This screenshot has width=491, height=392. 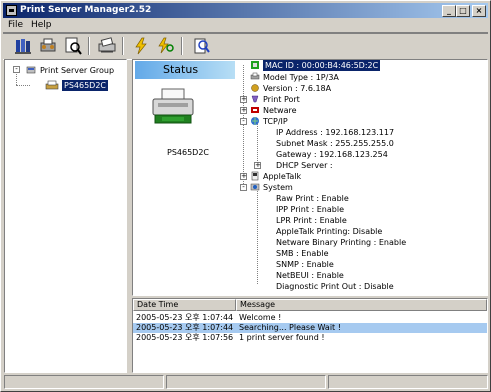 I want to click on lightning-icon, so click(x=141, y=46).